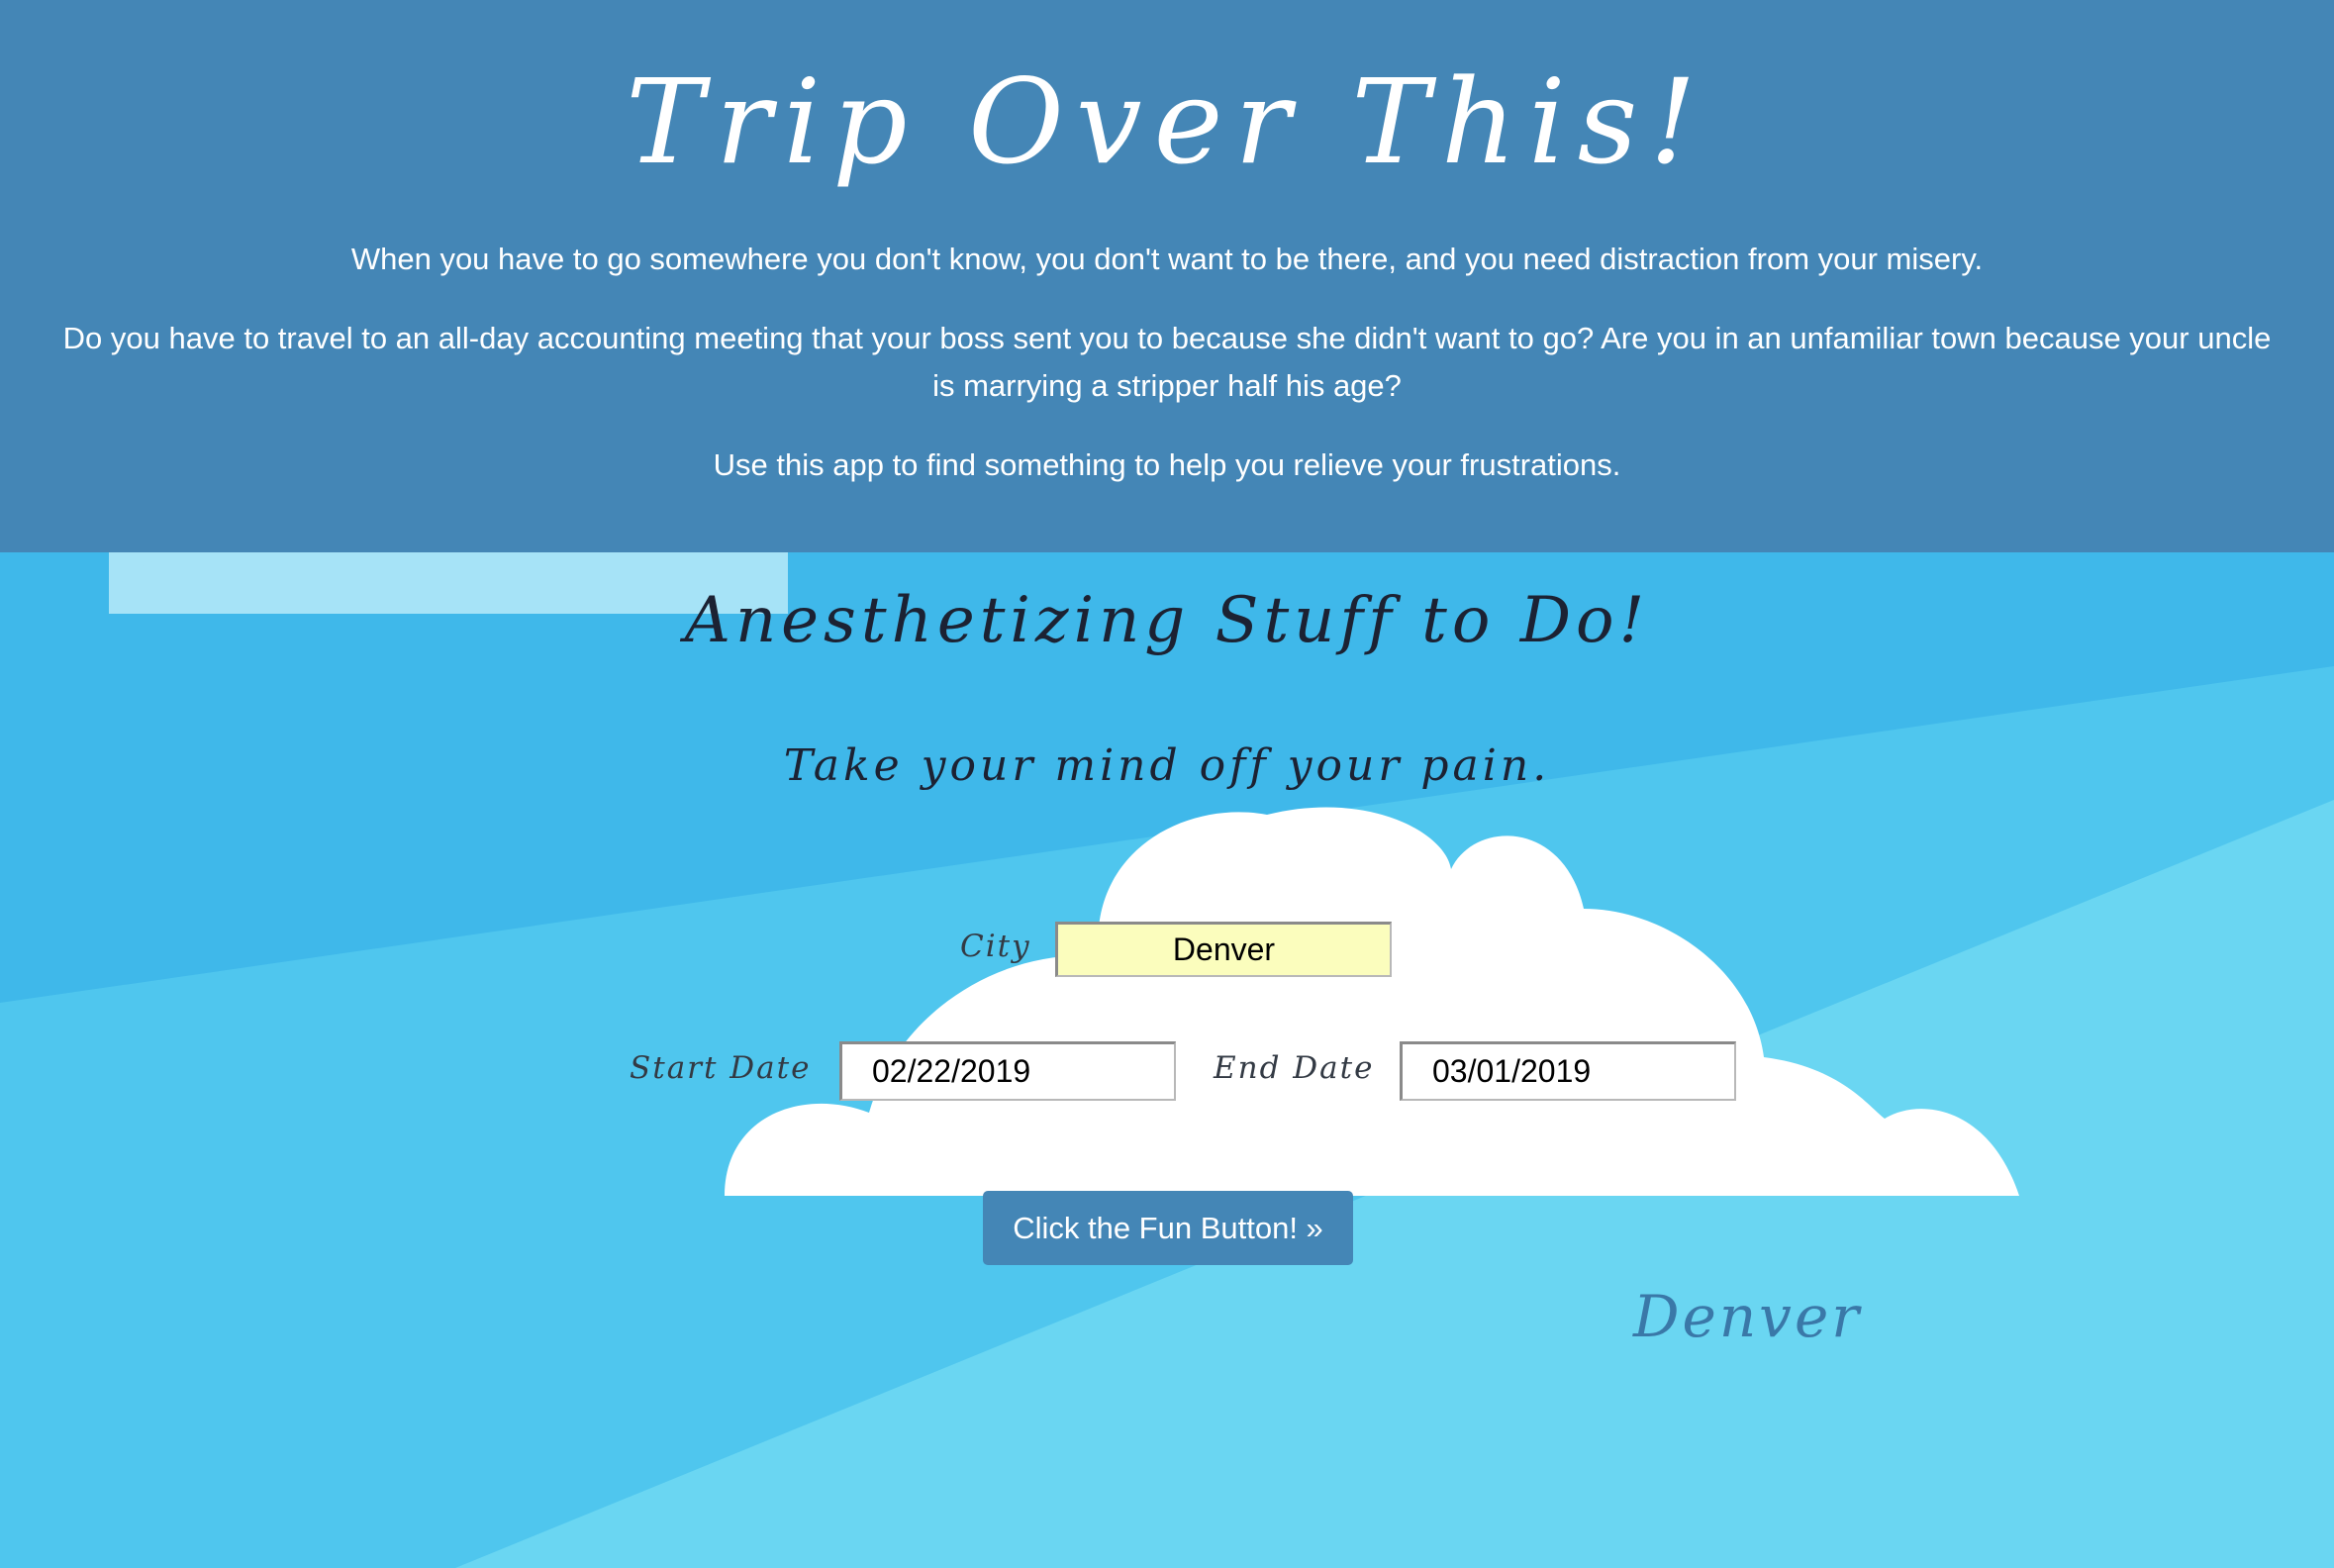 The image size is (2334, 1568). Describe the element at coordinates (1748, 1316) in the screenshot. I see `result-city: Denver` at that location.